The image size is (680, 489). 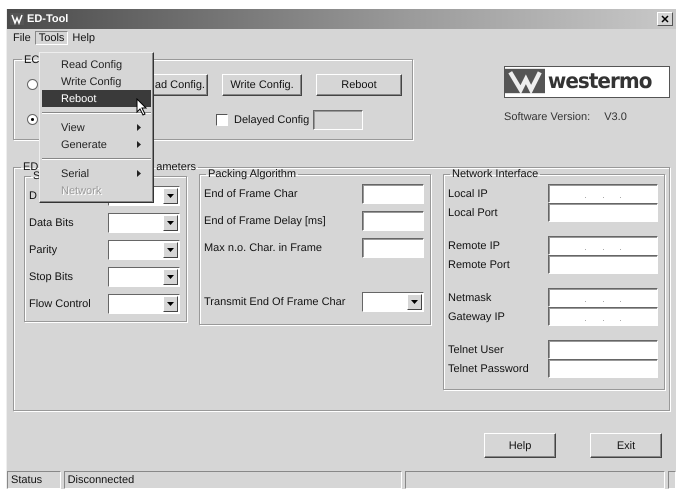 What do you see at coordinates (252, 174) in the screenshot?
I see `group-title: Packing Algorithm` at bounding box center [252, 174].